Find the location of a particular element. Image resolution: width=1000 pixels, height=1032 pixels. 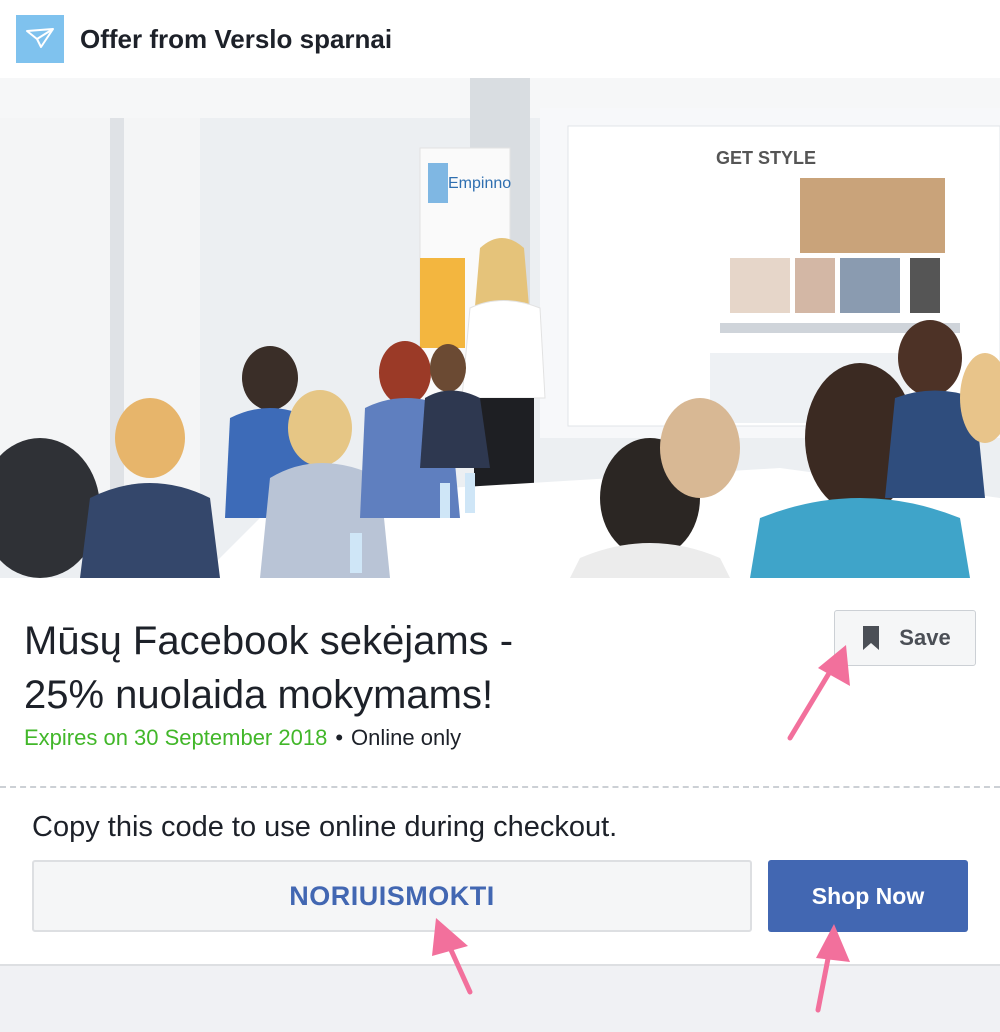

offer-title-line-1: Mūsų Facebook sekėjams - is located at coordinates (269, 641).